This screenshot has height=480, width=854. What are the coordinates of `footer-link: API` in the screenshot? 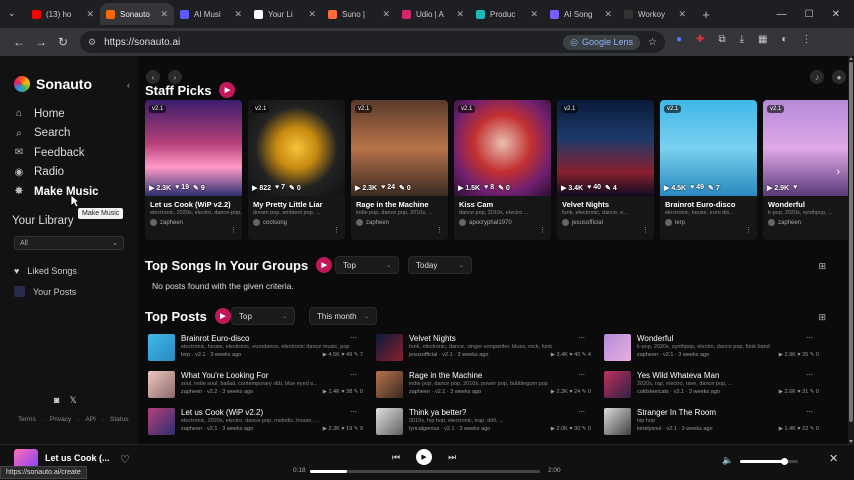 It's located at (90, 419).